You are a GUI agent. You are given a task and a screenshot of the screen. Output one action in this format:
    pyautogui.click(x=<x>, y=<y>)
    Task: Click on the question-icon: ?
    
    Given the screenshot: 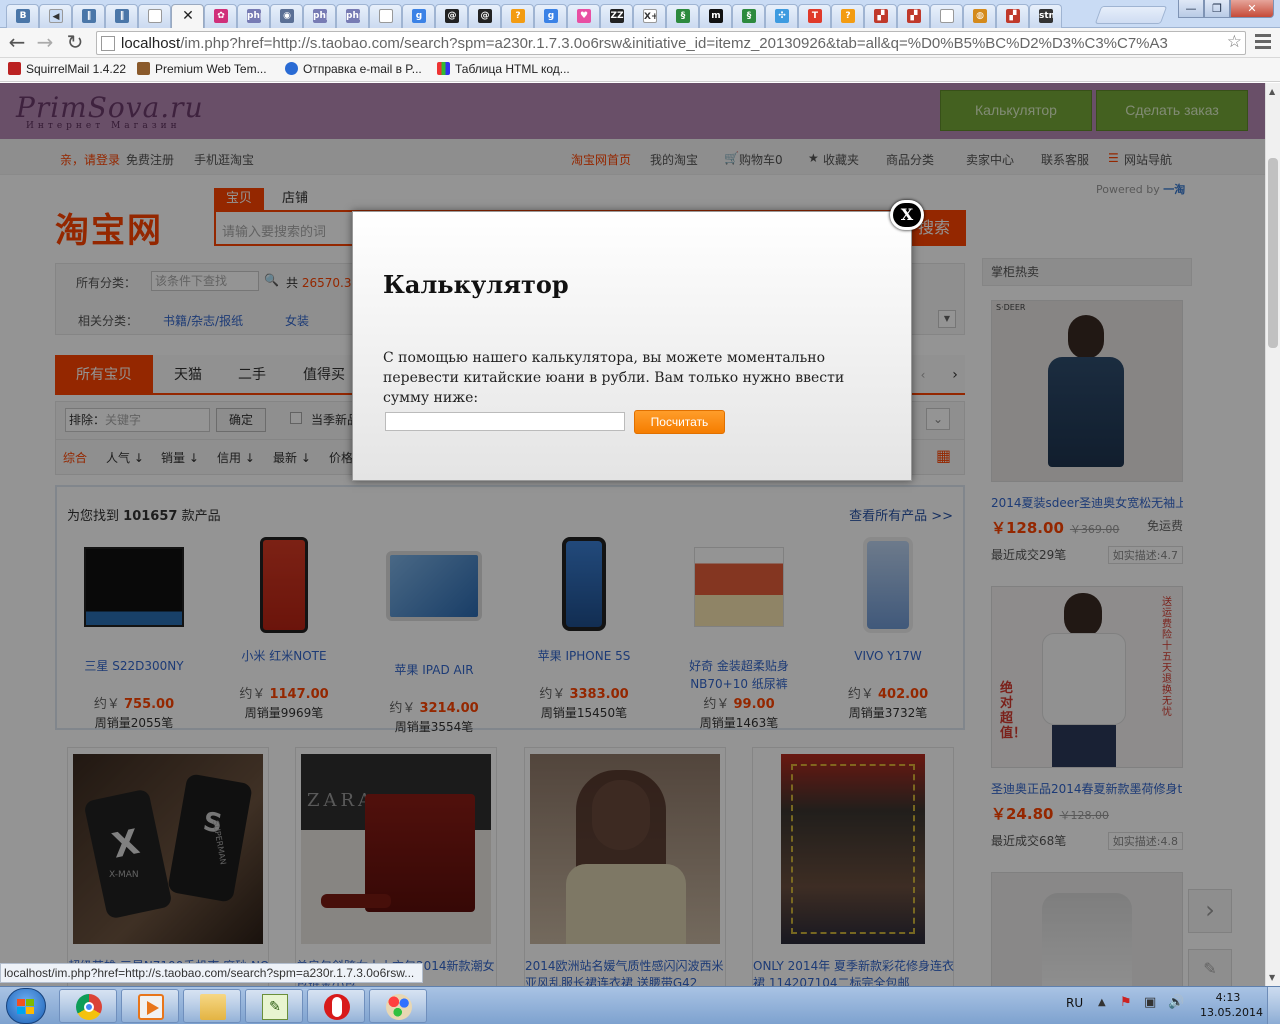 What is the action you would take?
    pyautogui.click(x=518, y=16)
    